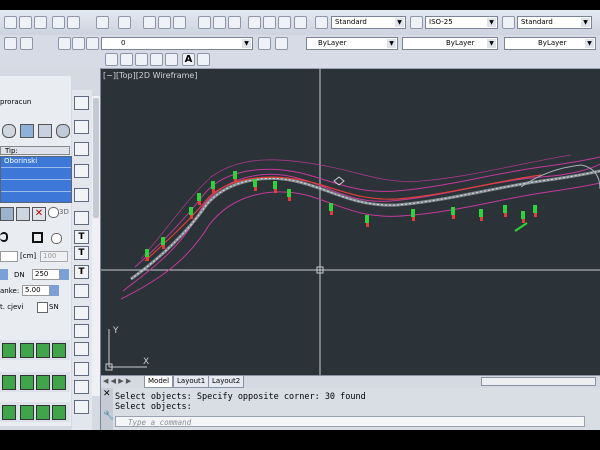  I want to click on arc-icon, so click(156, 59).